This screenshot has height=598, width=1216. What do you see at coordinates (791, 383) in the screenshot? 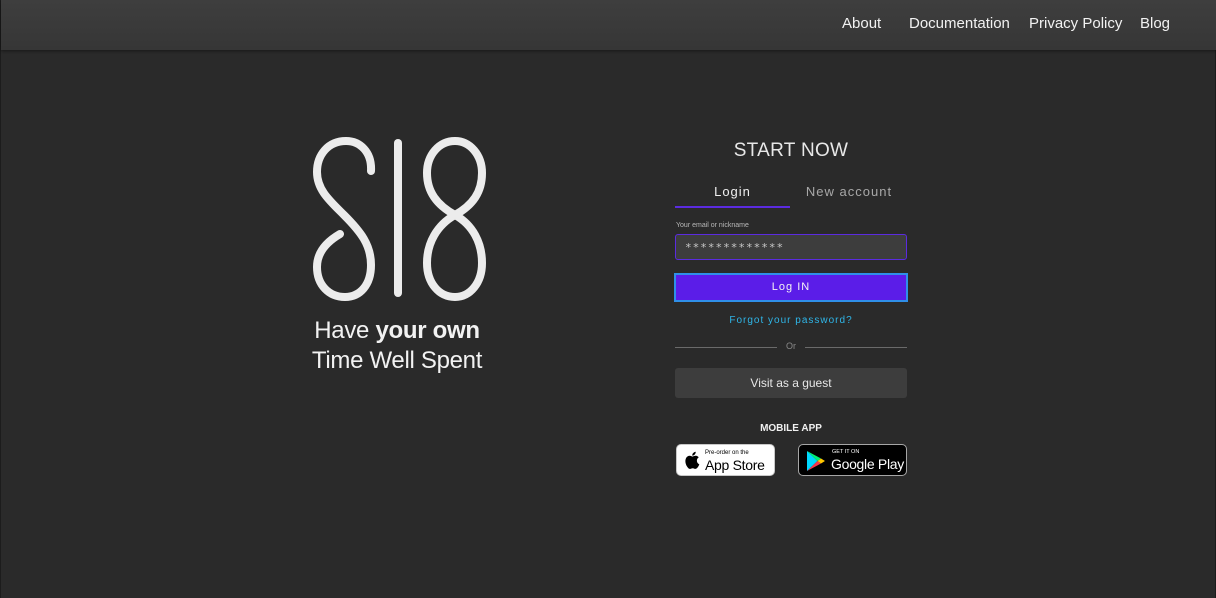
I see `guest-button: Visit as a guest` at bounding box center [791, 383].